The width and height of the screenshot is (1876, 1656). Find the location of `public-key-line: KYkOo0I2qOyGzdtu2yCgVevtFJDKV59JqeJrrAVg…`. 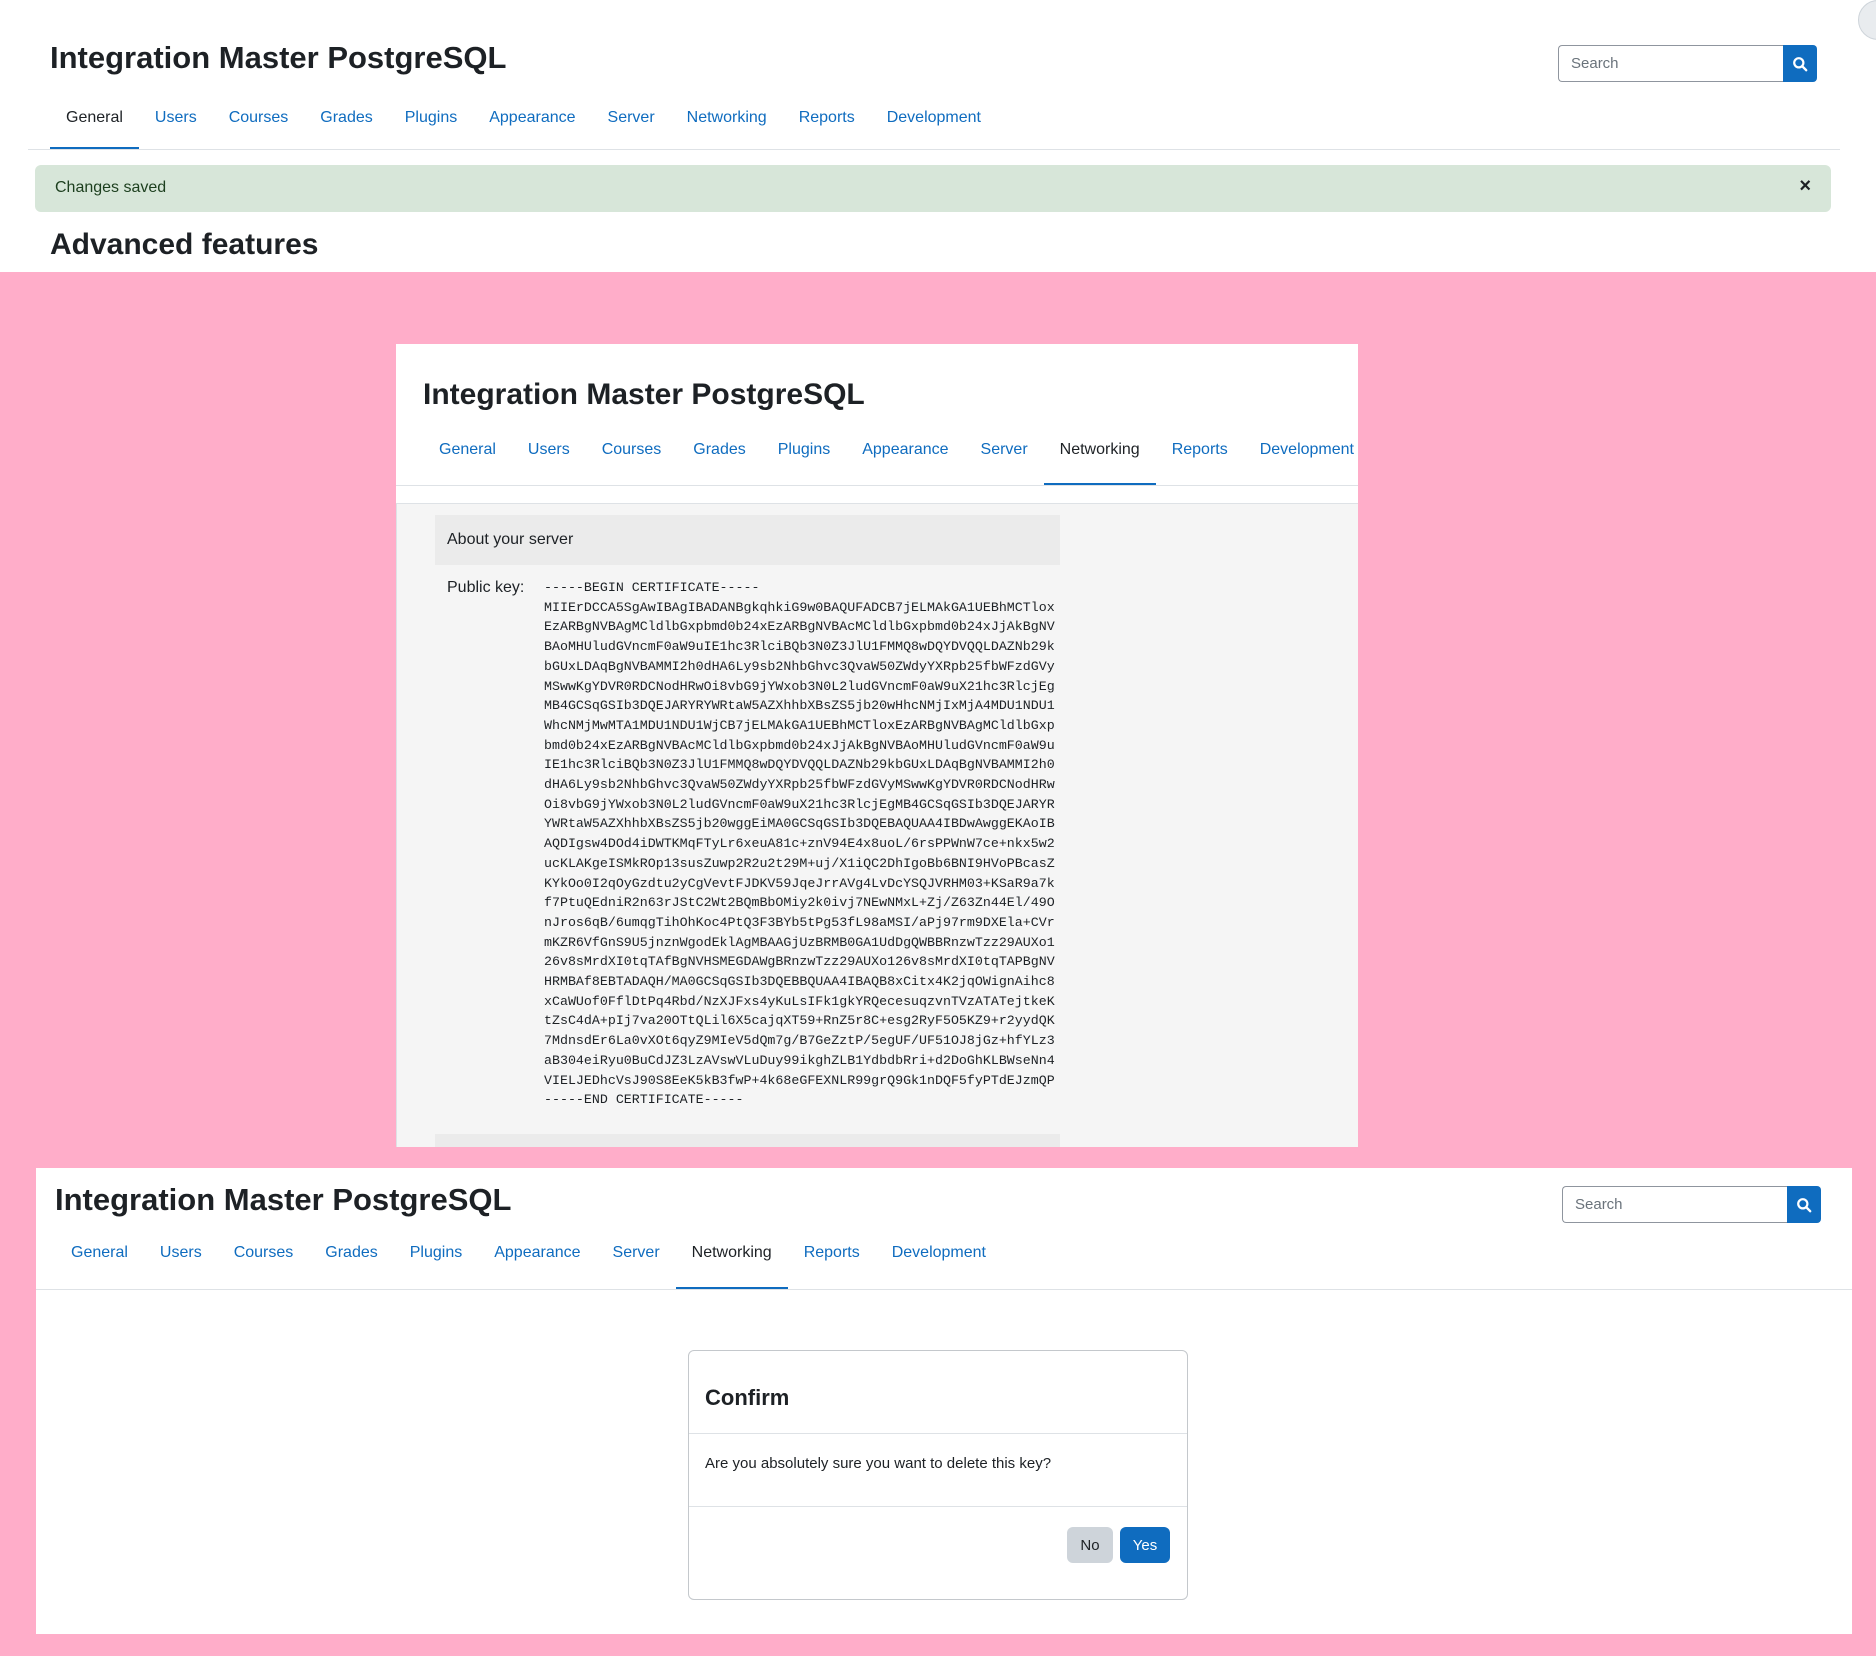

public-key-line: KYkOo0I2qOyGzdtu2yCgVevtFJDKV59JqeJrrAVg… is located at coordinates (799, 883).